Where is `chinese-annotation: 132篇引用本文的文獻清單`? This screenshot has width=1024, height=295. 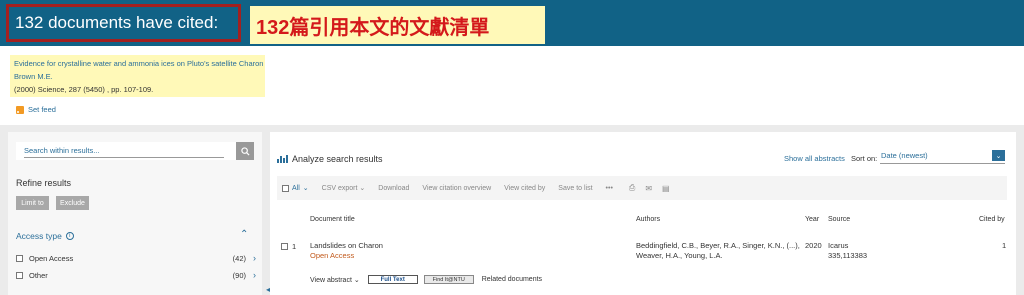
chinese-annotation: 132篇引用本文的文獻清單 is located at coordinates (397, 25).